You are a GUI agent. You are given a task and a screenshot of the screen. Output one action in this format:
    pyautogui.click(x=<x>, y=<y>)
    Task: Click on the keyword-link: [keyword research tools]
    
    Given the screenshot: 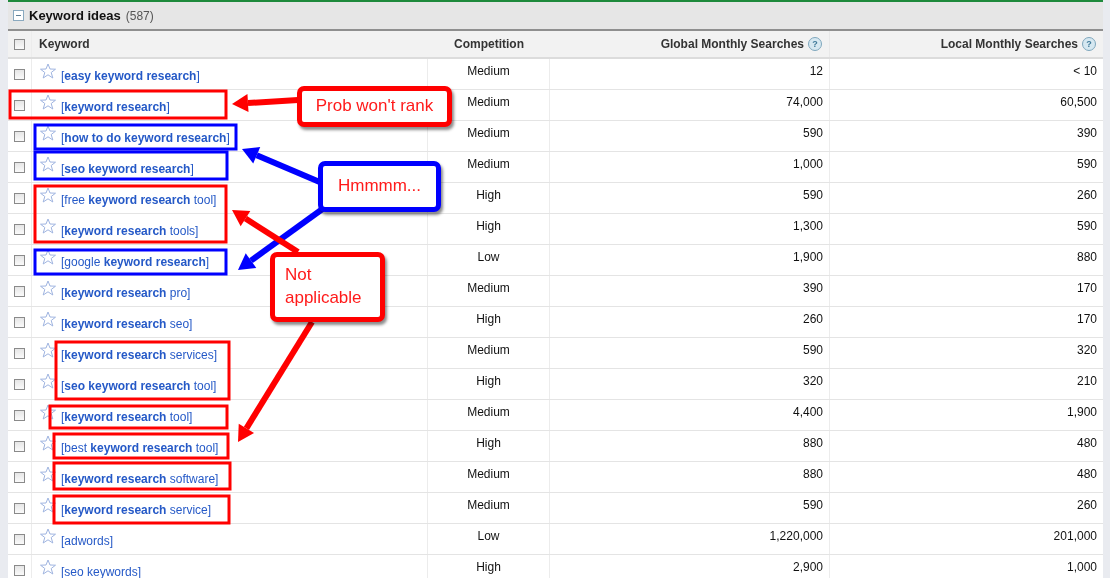 What is the action you would take?
    pyautogui.click(x=130, y=229)
    